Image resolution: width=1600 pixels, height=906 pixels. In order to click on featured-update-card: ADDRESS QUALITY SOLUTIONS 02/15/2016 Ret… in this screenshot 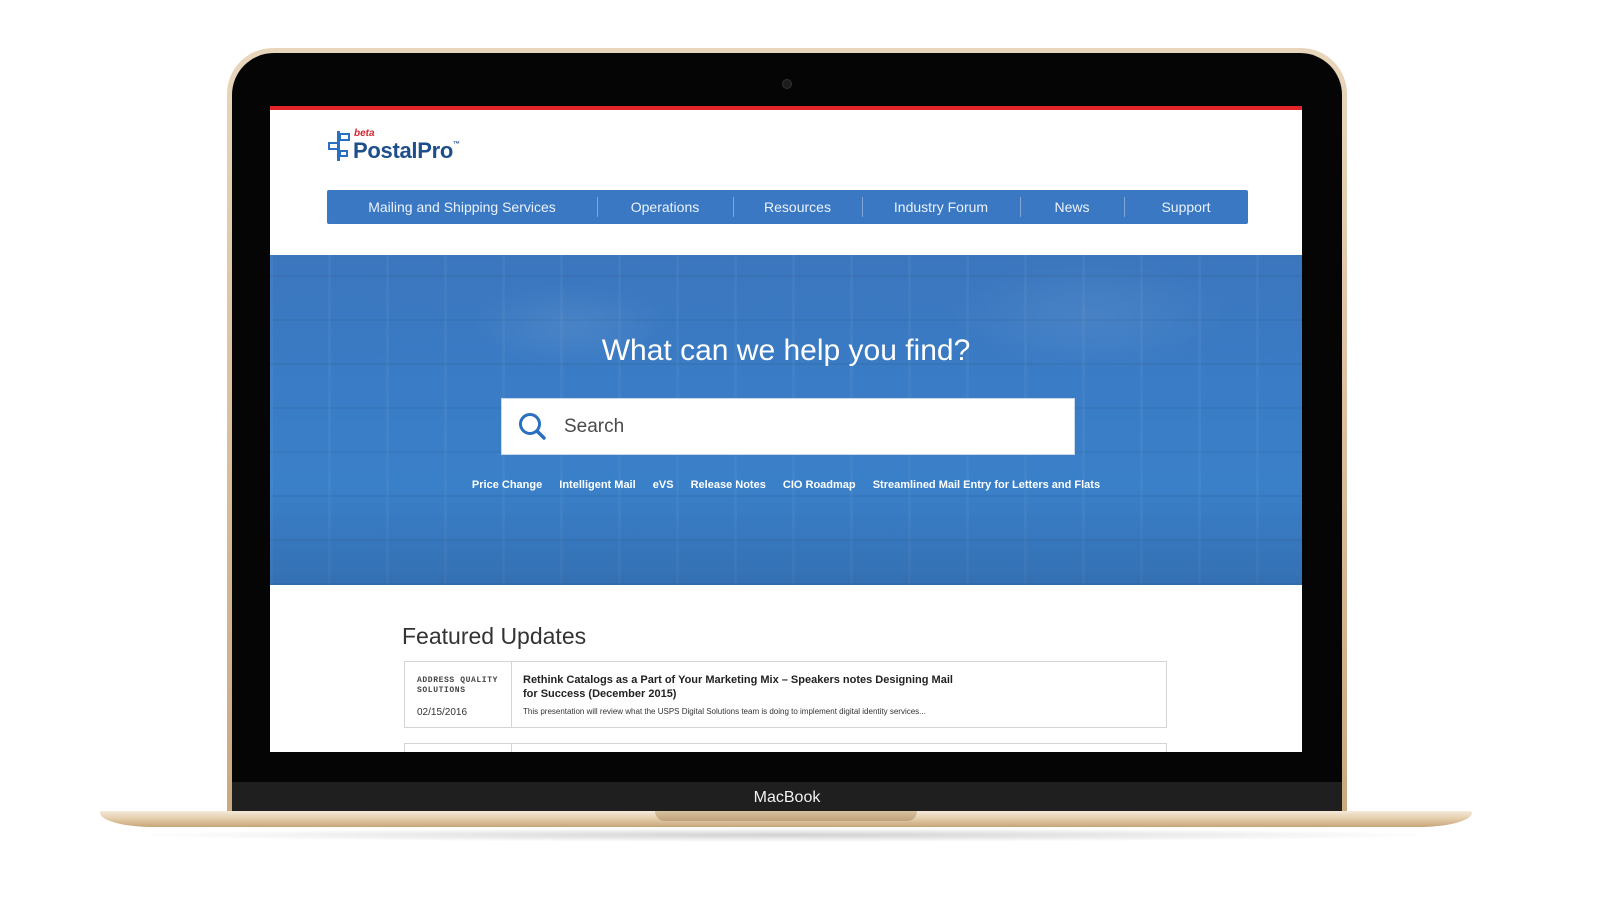, I will do `click(785, 694)`.